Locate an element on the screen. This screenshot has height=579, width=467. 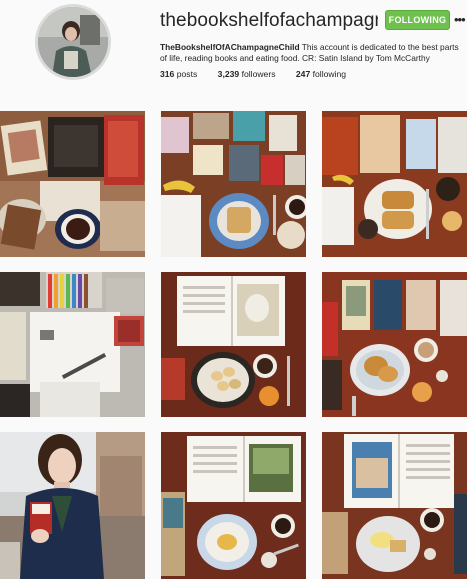
profile-stats: 316 posts 3,239 followers 247 following is located at coordinates (262, 74).